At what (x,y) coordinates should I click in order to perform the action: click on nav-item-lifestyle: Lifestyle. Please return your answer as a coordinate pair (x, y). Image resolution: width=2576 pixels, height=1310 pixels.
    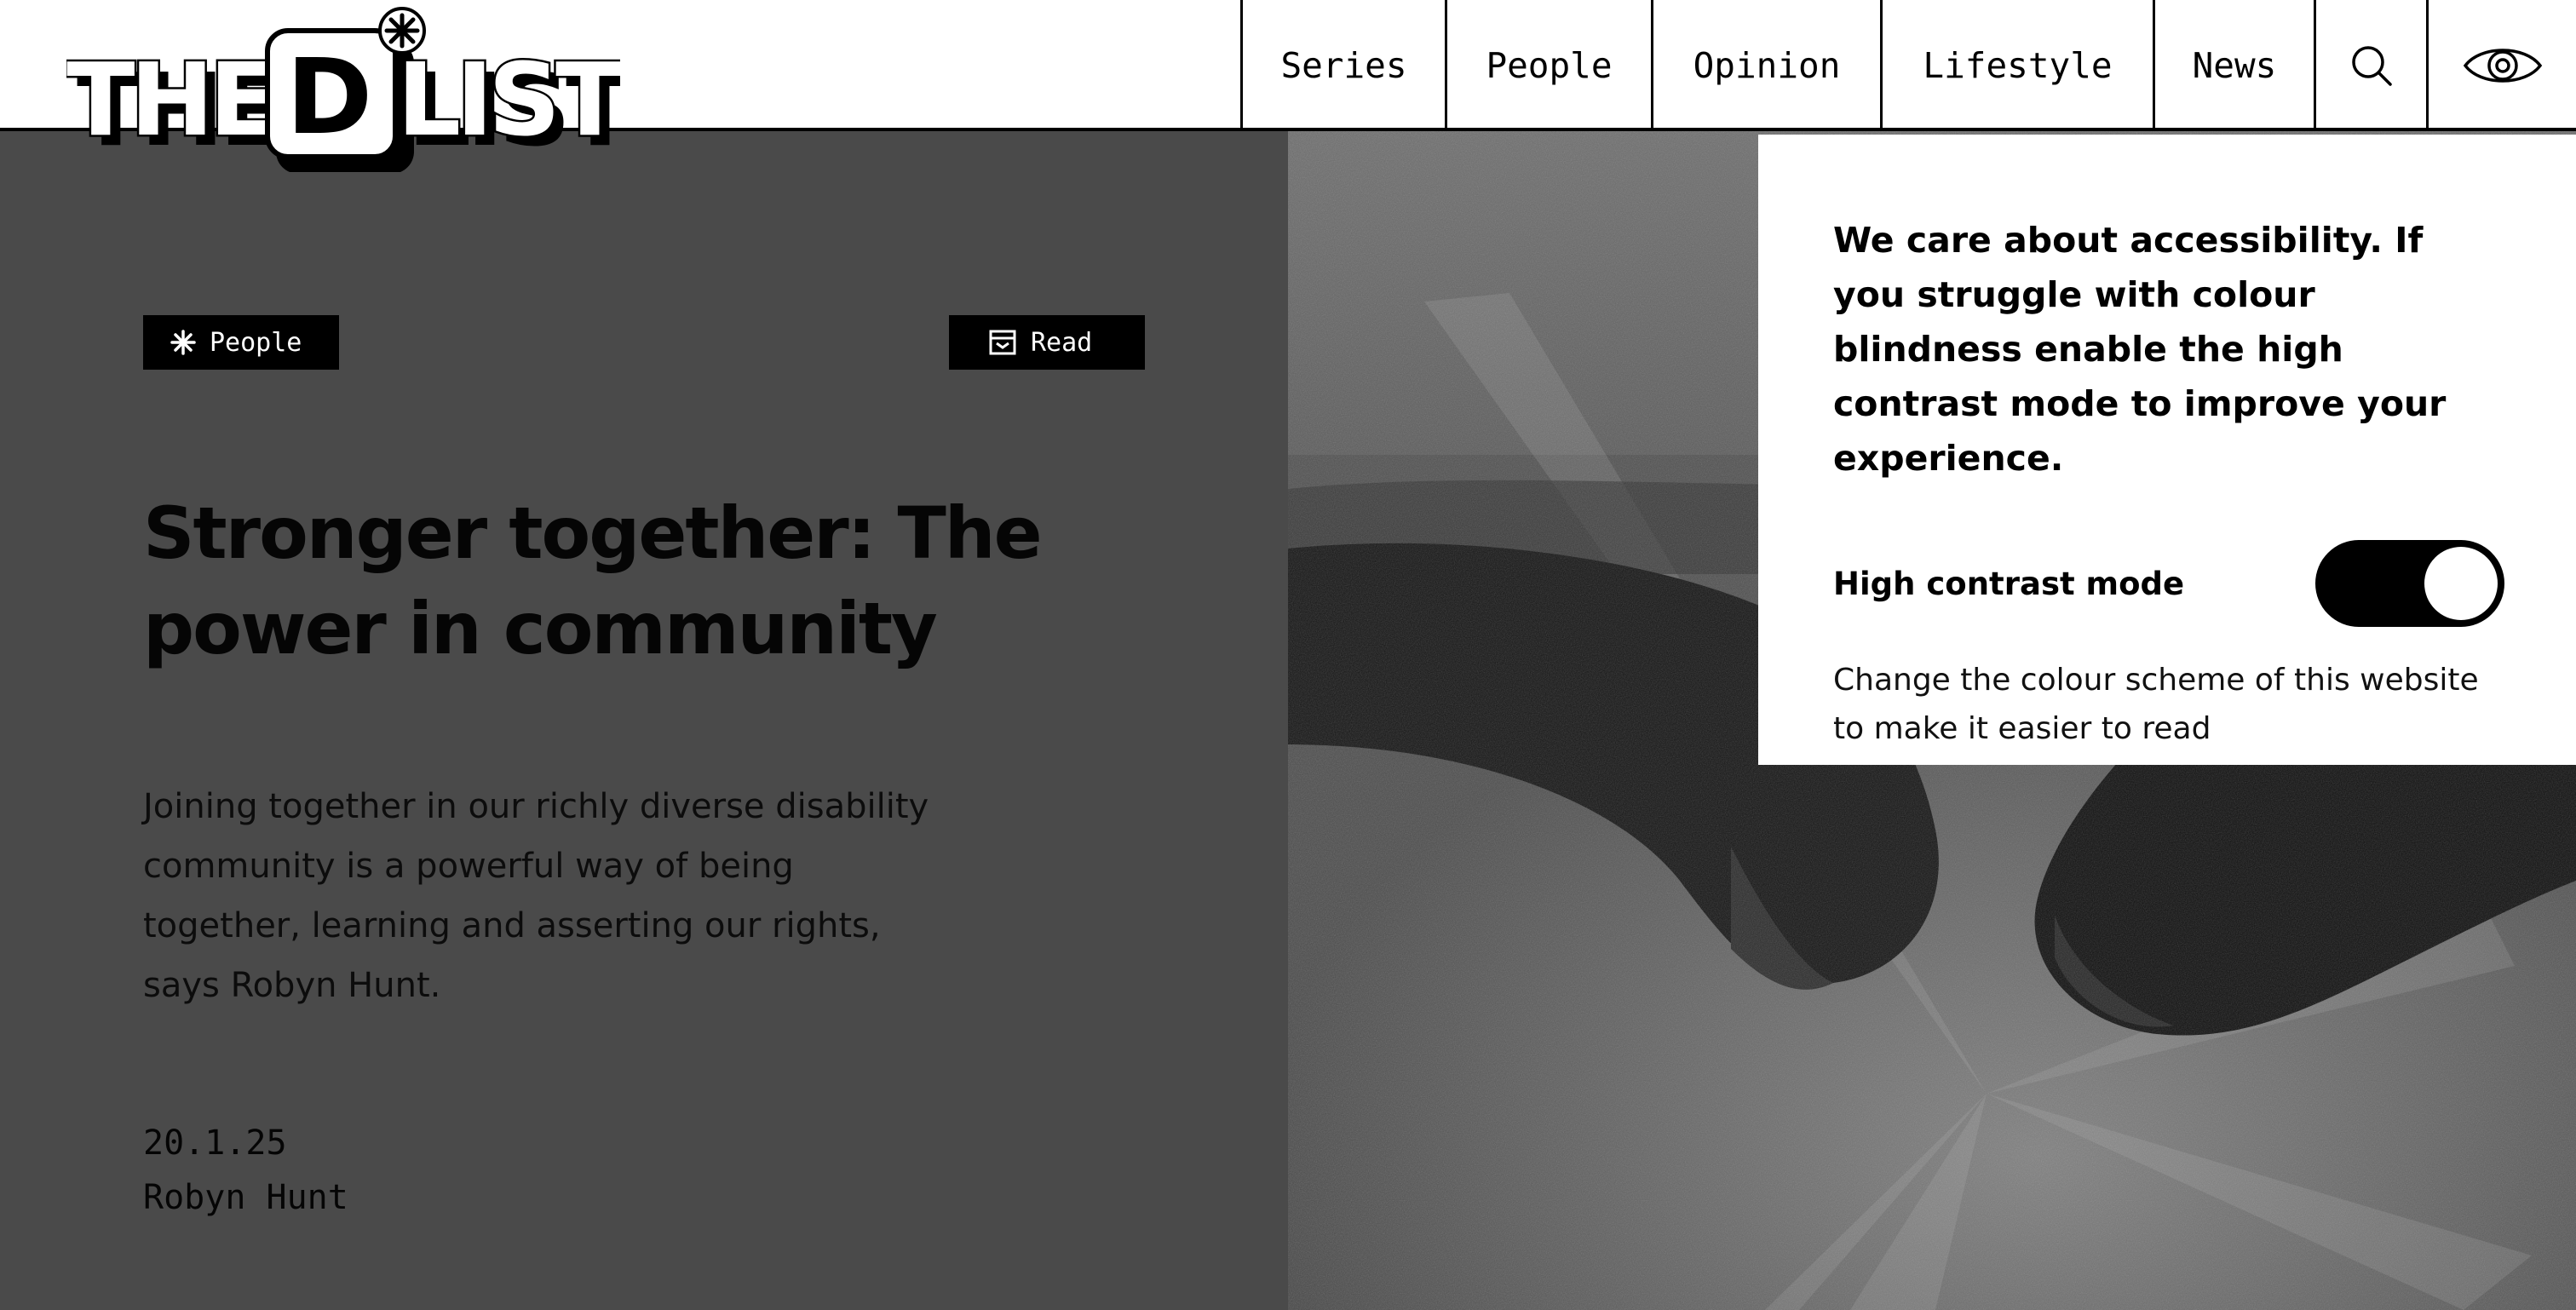
    Looking at the image, I should click on (2017, 65).